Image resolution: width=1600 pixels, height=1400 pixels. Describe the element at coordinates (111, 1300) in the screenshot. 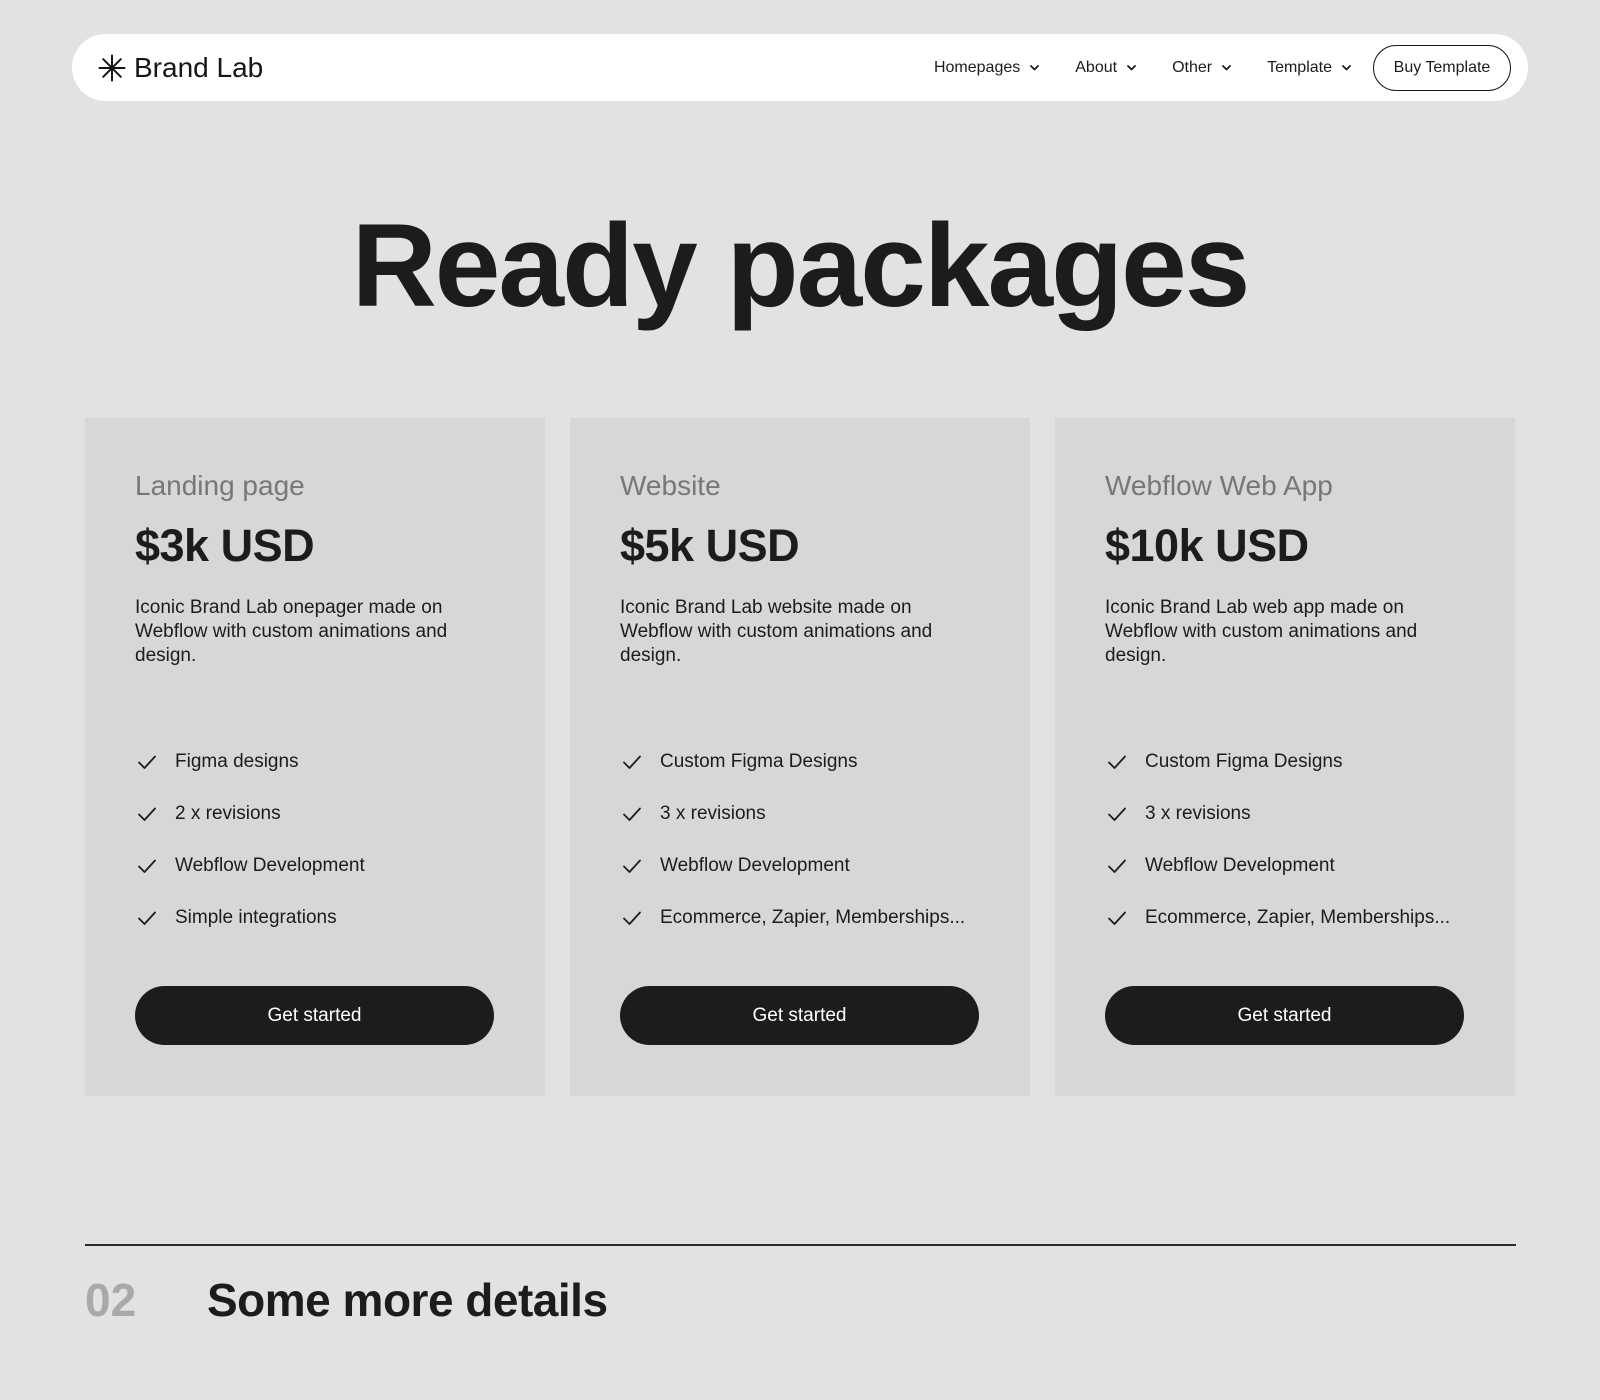

I see `section-number: 02` at that location.